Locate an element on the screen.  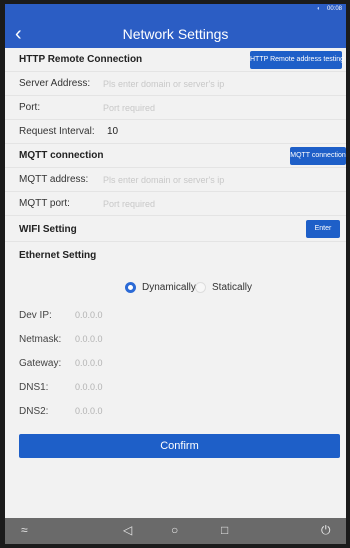
server-address-input is located at coordinates (203, 84).